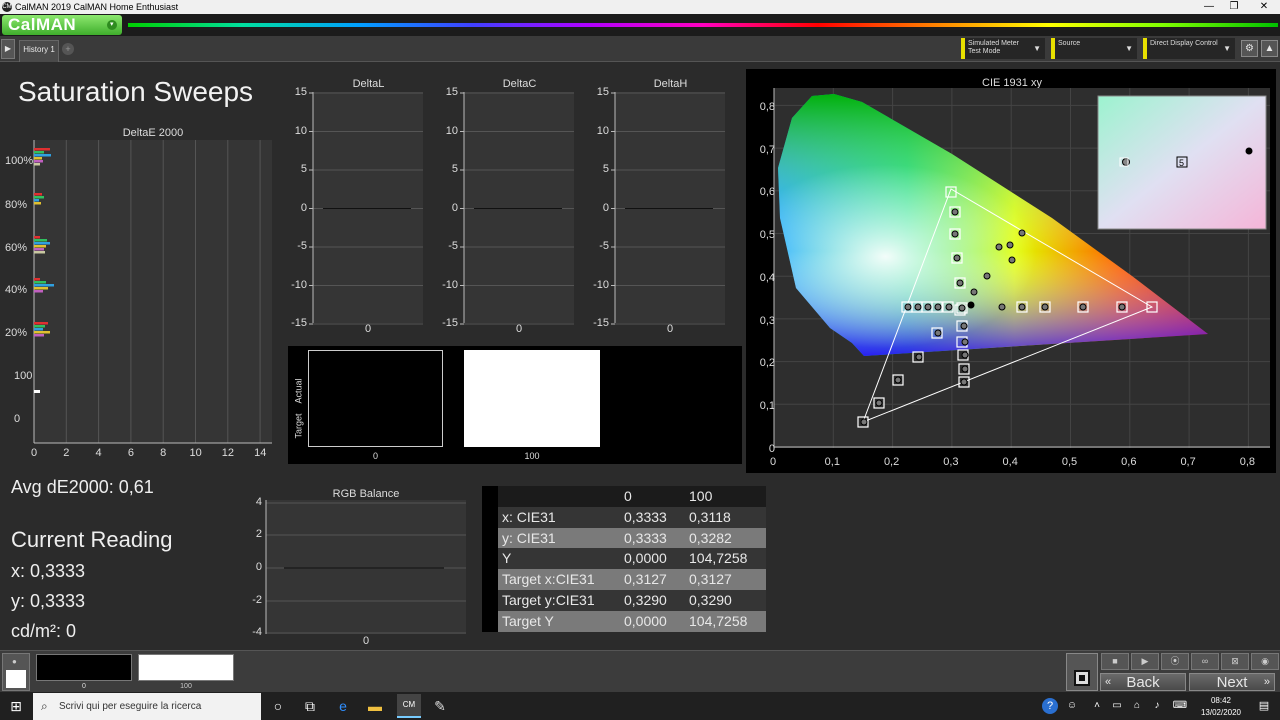 This screenshot has height=720, width=1280. I want to click on eye-control-button: ◉, so click(1265, 661).